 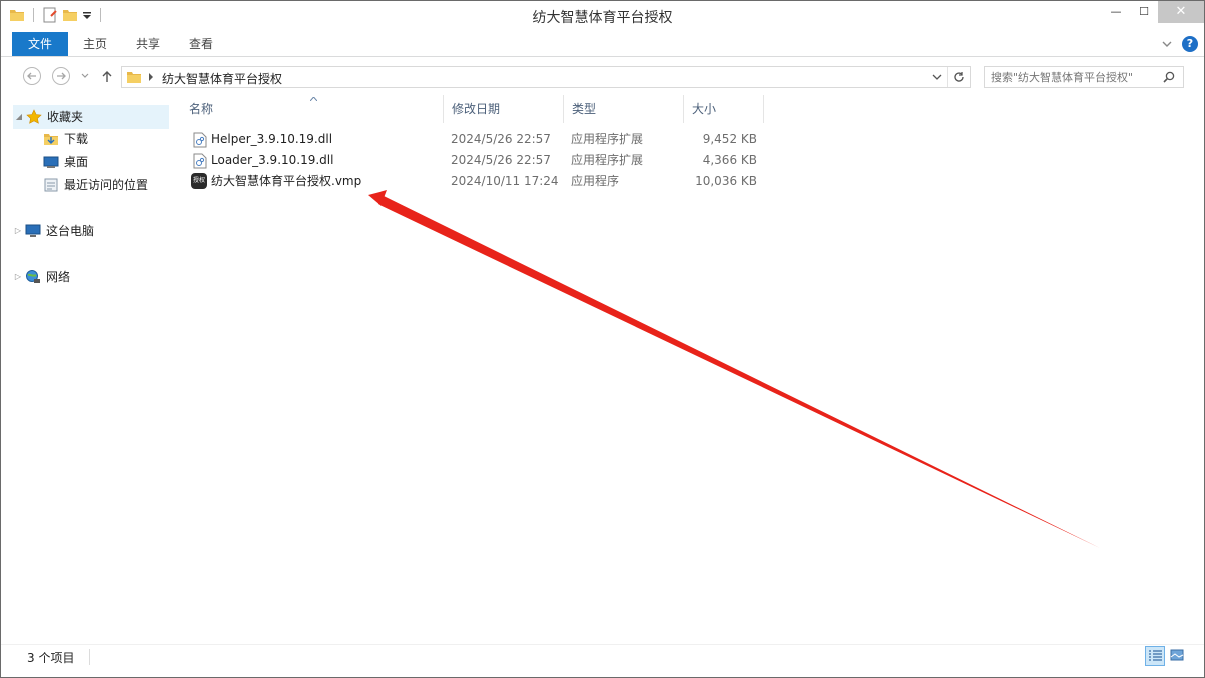 I want to click on details-view-button, so click(x=1155, y=656).